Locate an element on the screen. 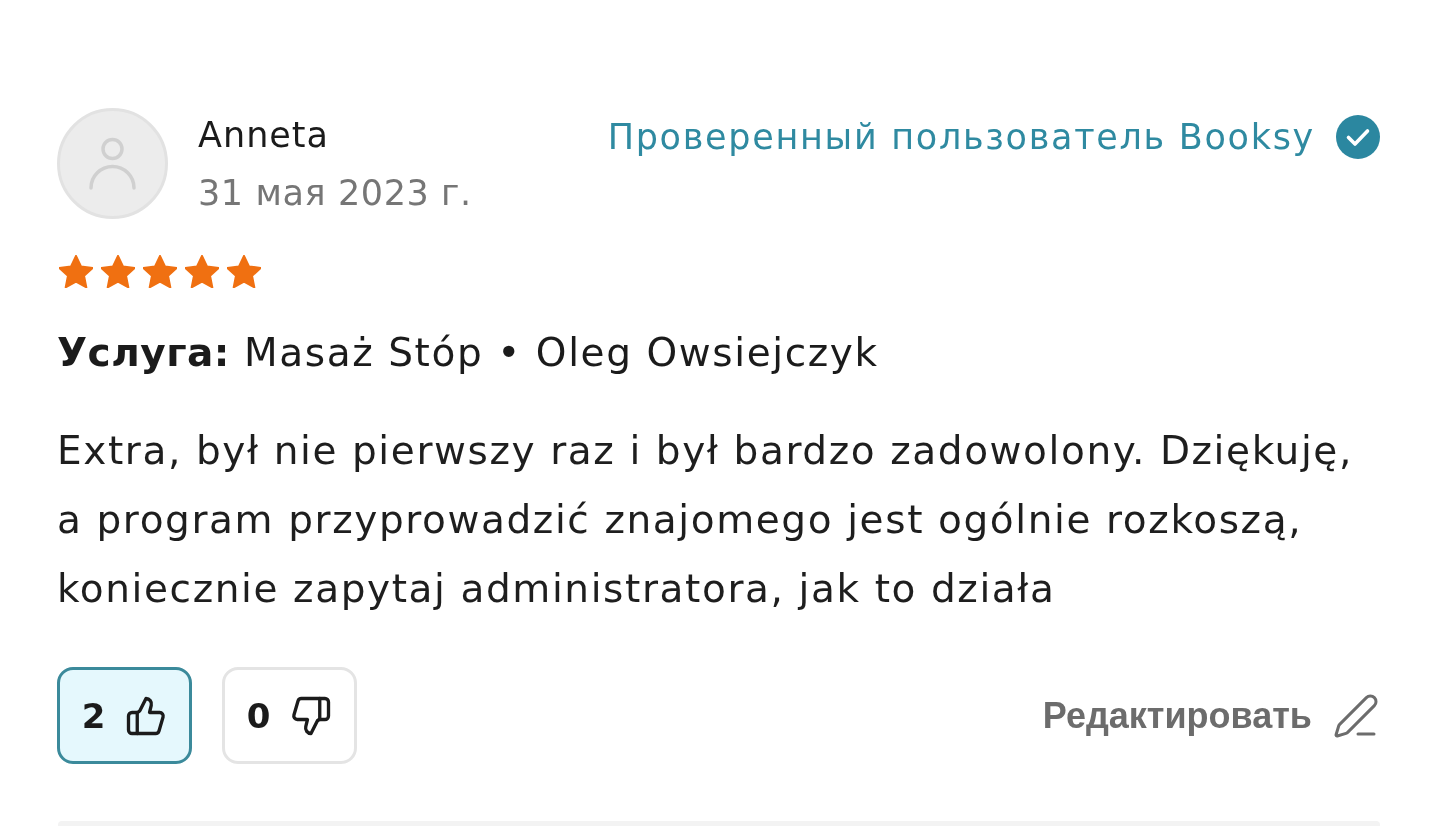 This screenshot has height=827, width=1440. avatar-icon is located at coordinates (112, 163).